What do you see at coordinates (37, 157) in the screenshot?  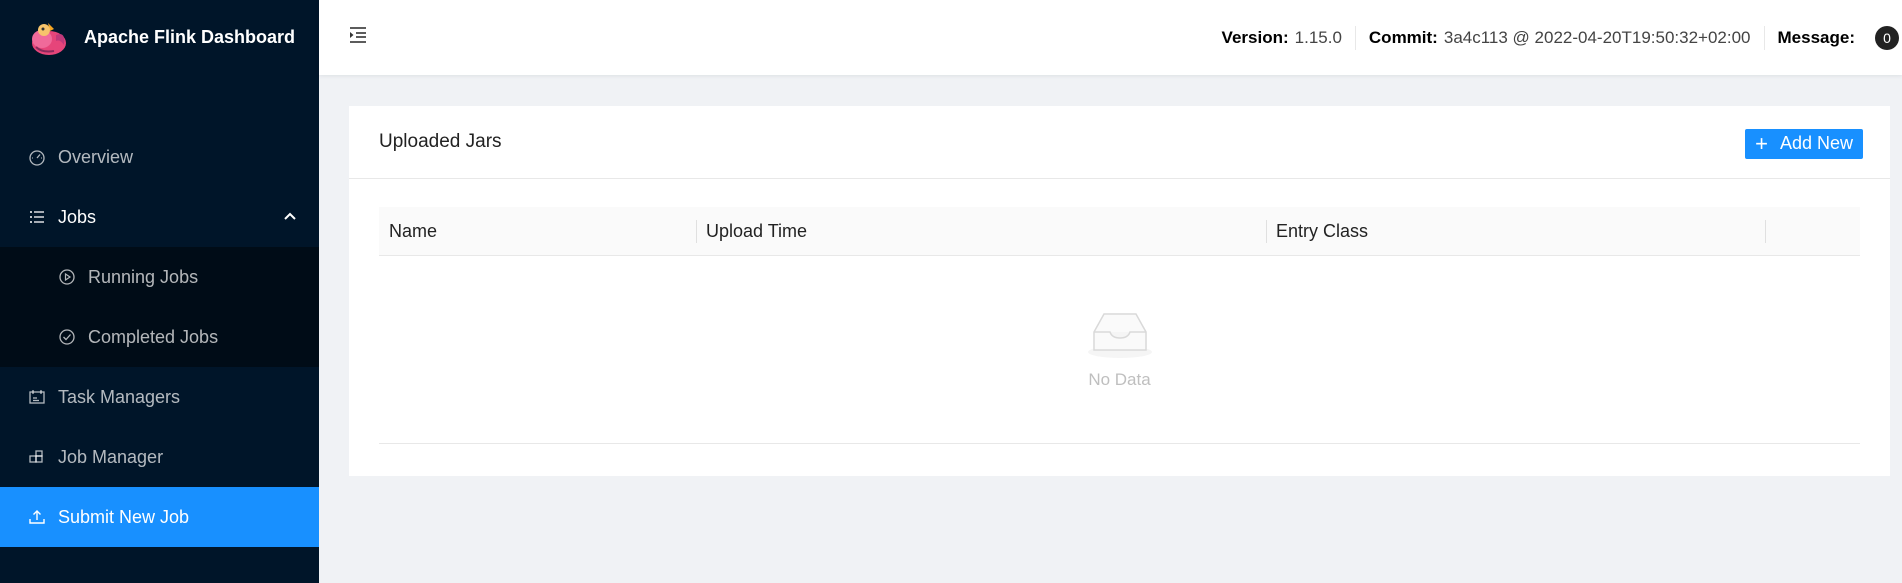 I see `dashboard-icon` at bounding box center [37, 157].